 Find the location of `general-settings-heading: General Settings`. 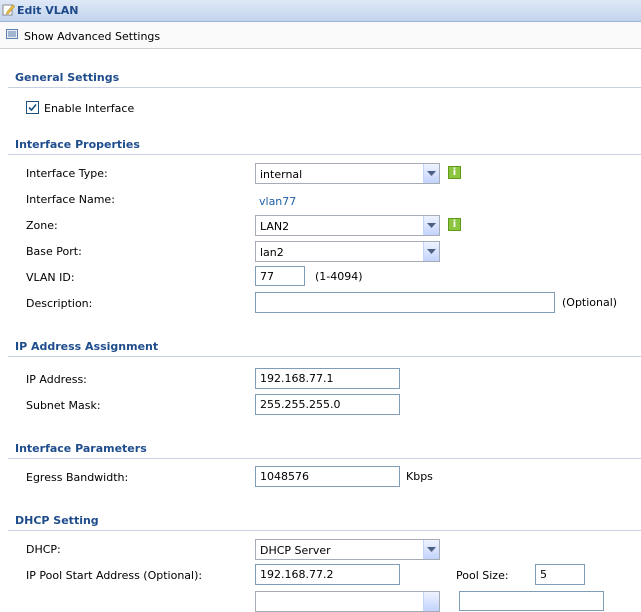

general-settings-heading: General Settings is located at coordinates (67, 77).